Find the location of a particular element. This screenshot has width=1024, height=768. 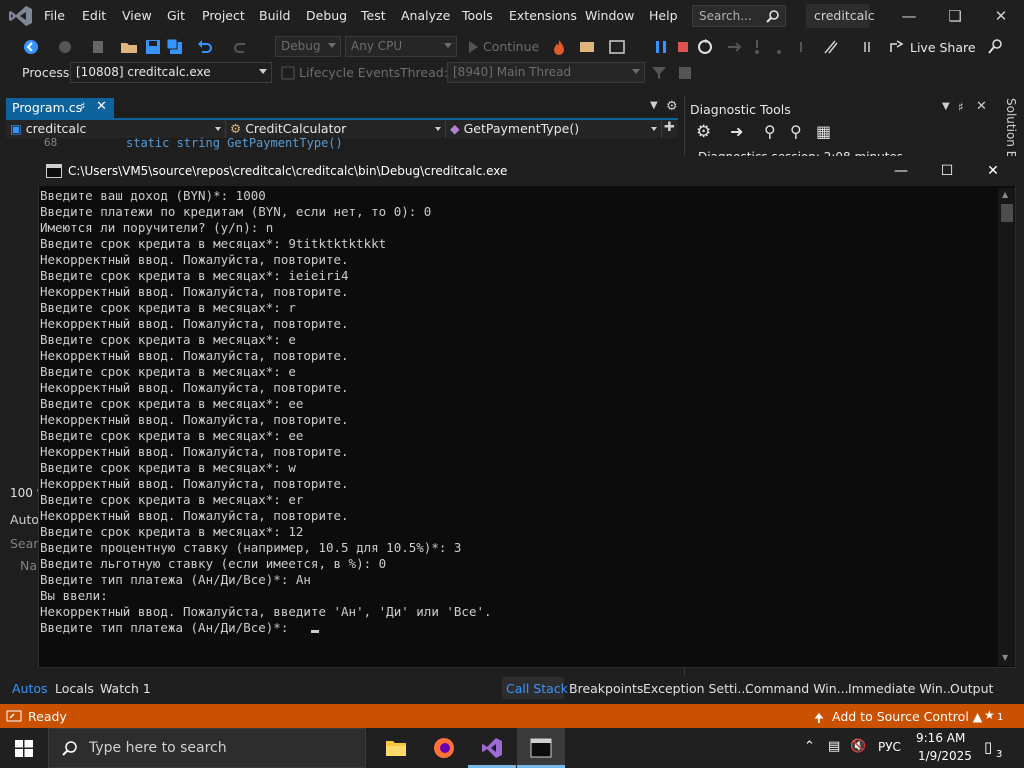

zoom-out-icon: ⚲ is located at coordinates (796, 131).